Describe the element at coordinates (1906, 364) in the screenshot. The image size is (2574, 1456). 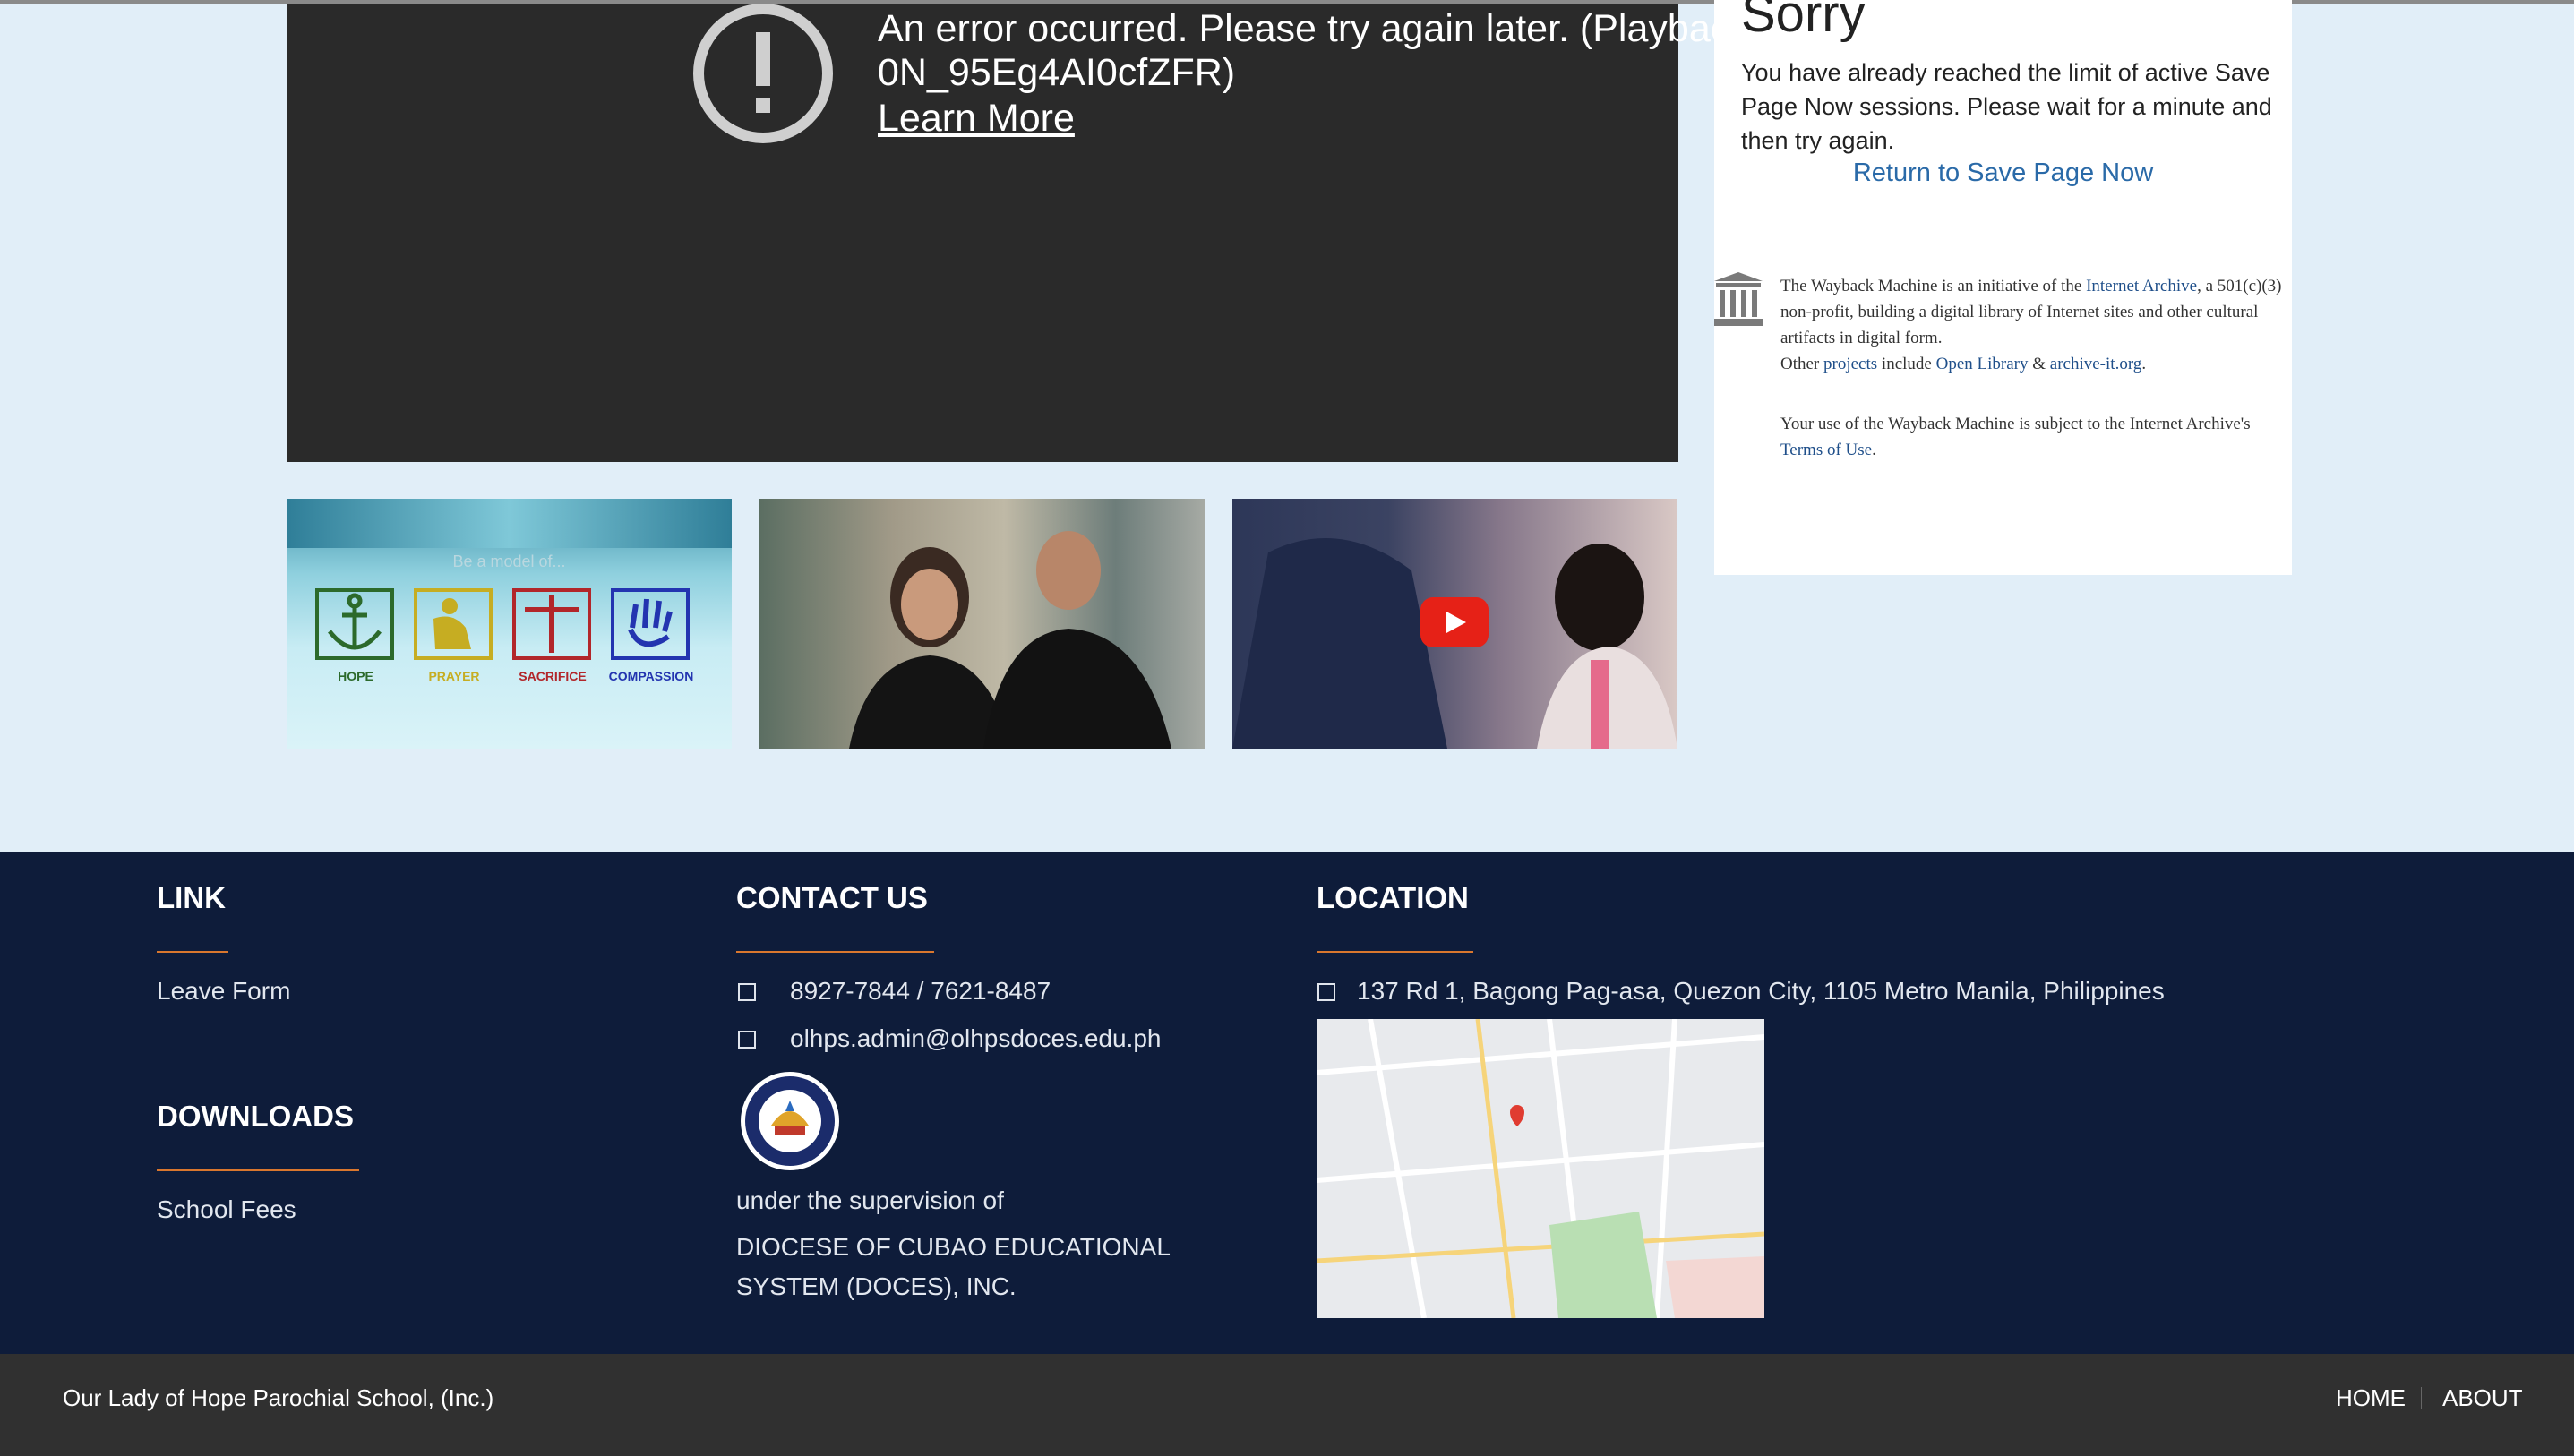
I see `wb-text-segment: include` at that location.